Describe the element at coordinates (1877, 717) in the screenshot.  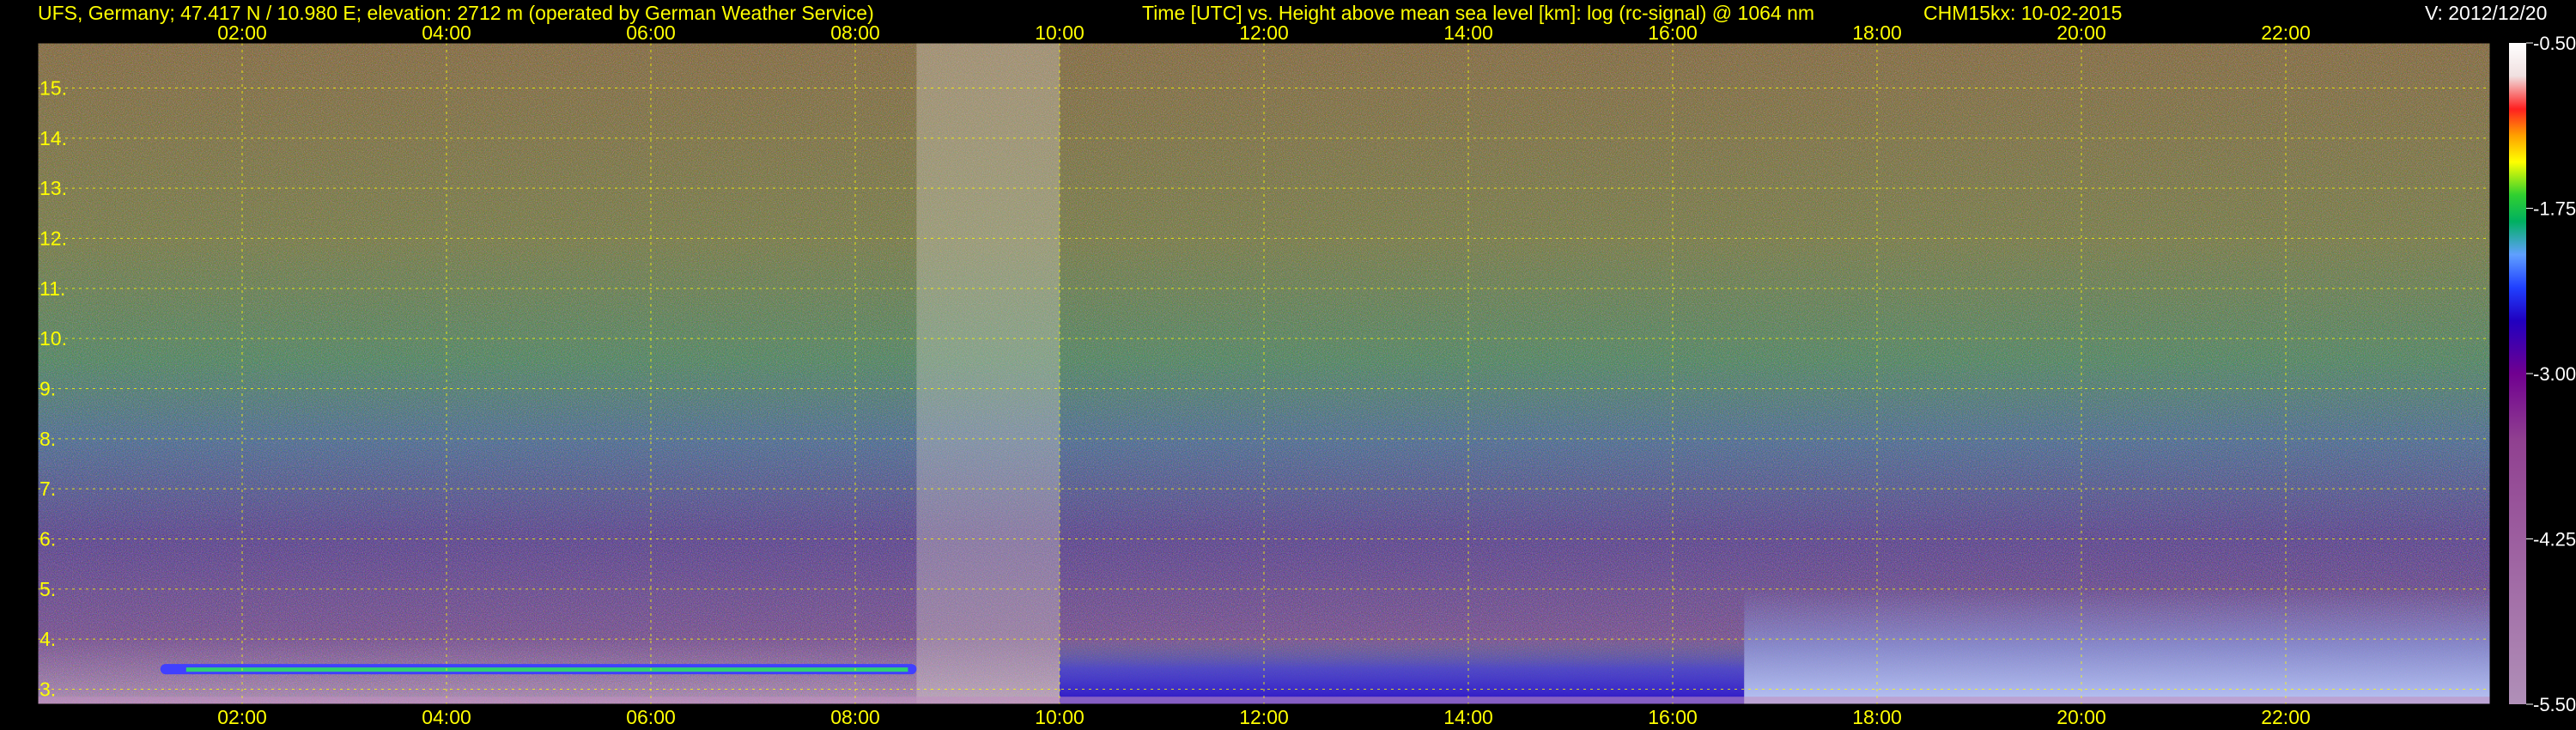
I see `x-tick-label-bottom: 18:00` at that location.